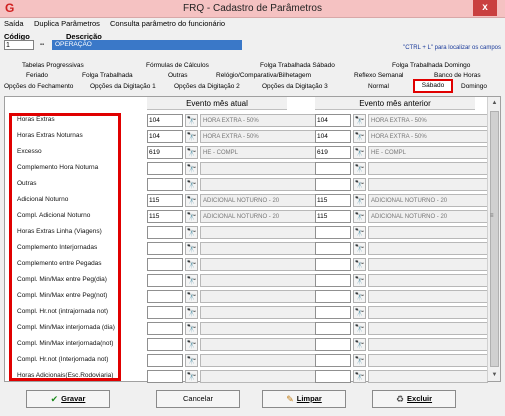  Describe the element at coordinates (431, 65) in the screenshot. I see `tab-folga-trabalhada-domingo: Folga Trabalhada Domingo` at that location.